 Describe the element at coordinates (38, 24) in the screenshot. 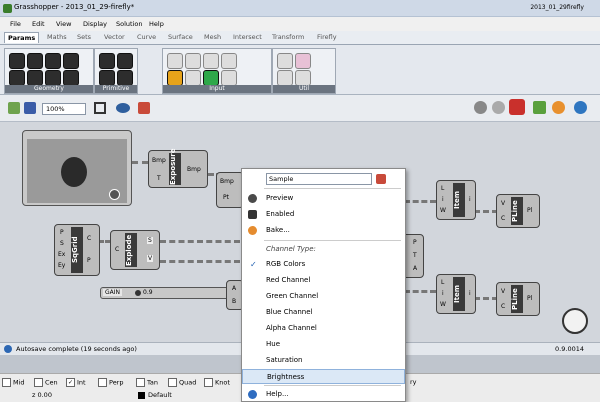

I see `menu-edit: Edit` at that location.